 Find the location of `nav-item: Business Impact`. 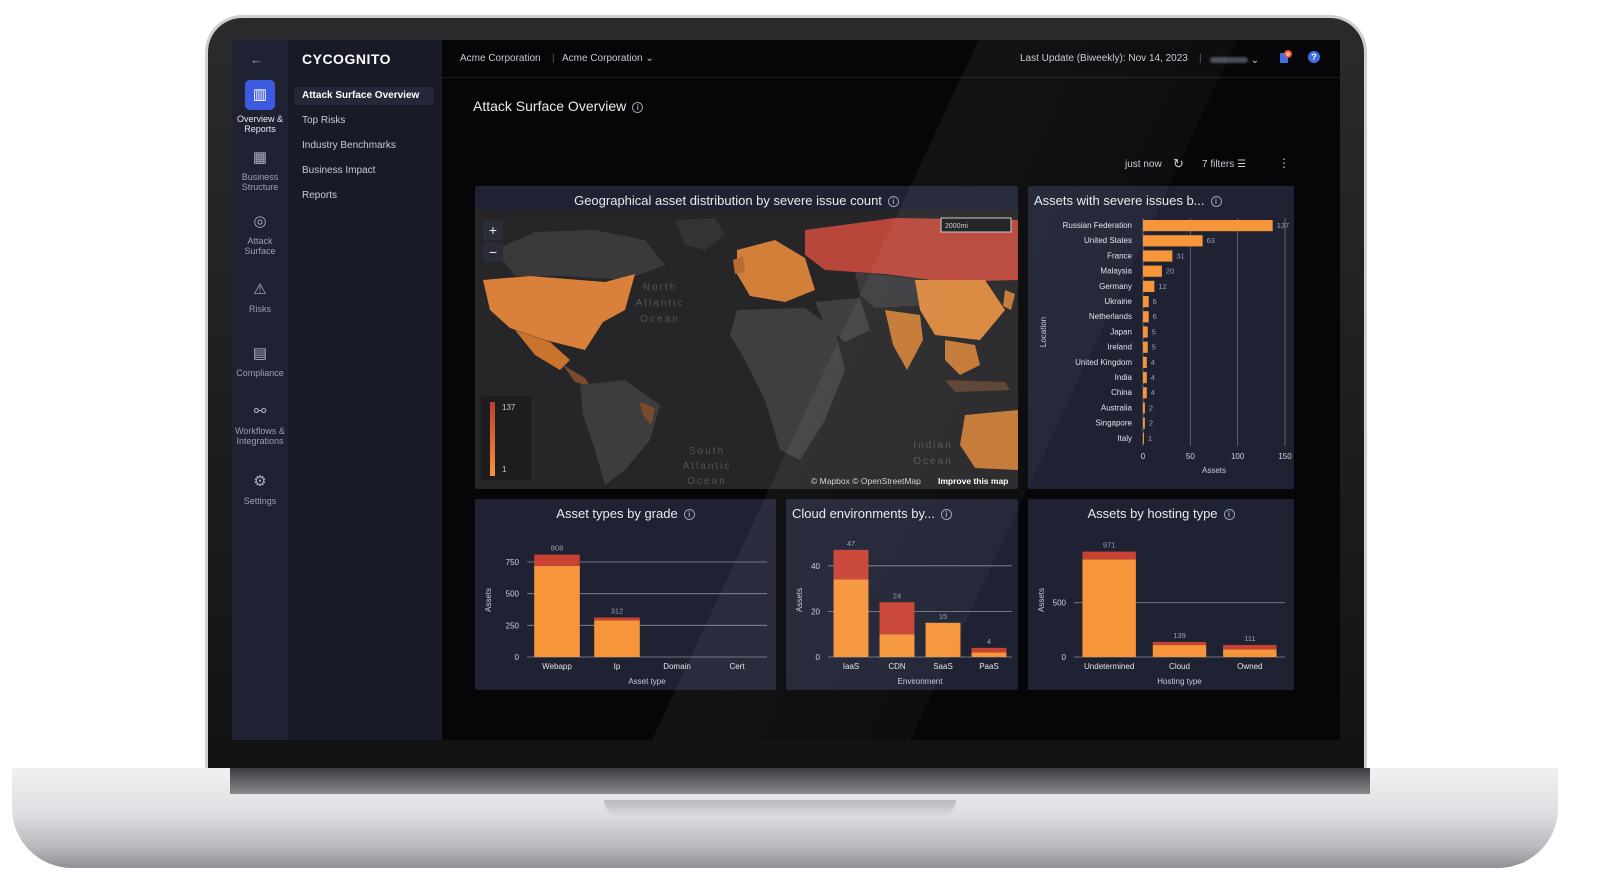

nav-item: Business Impact is located at coordinates (364, 171).